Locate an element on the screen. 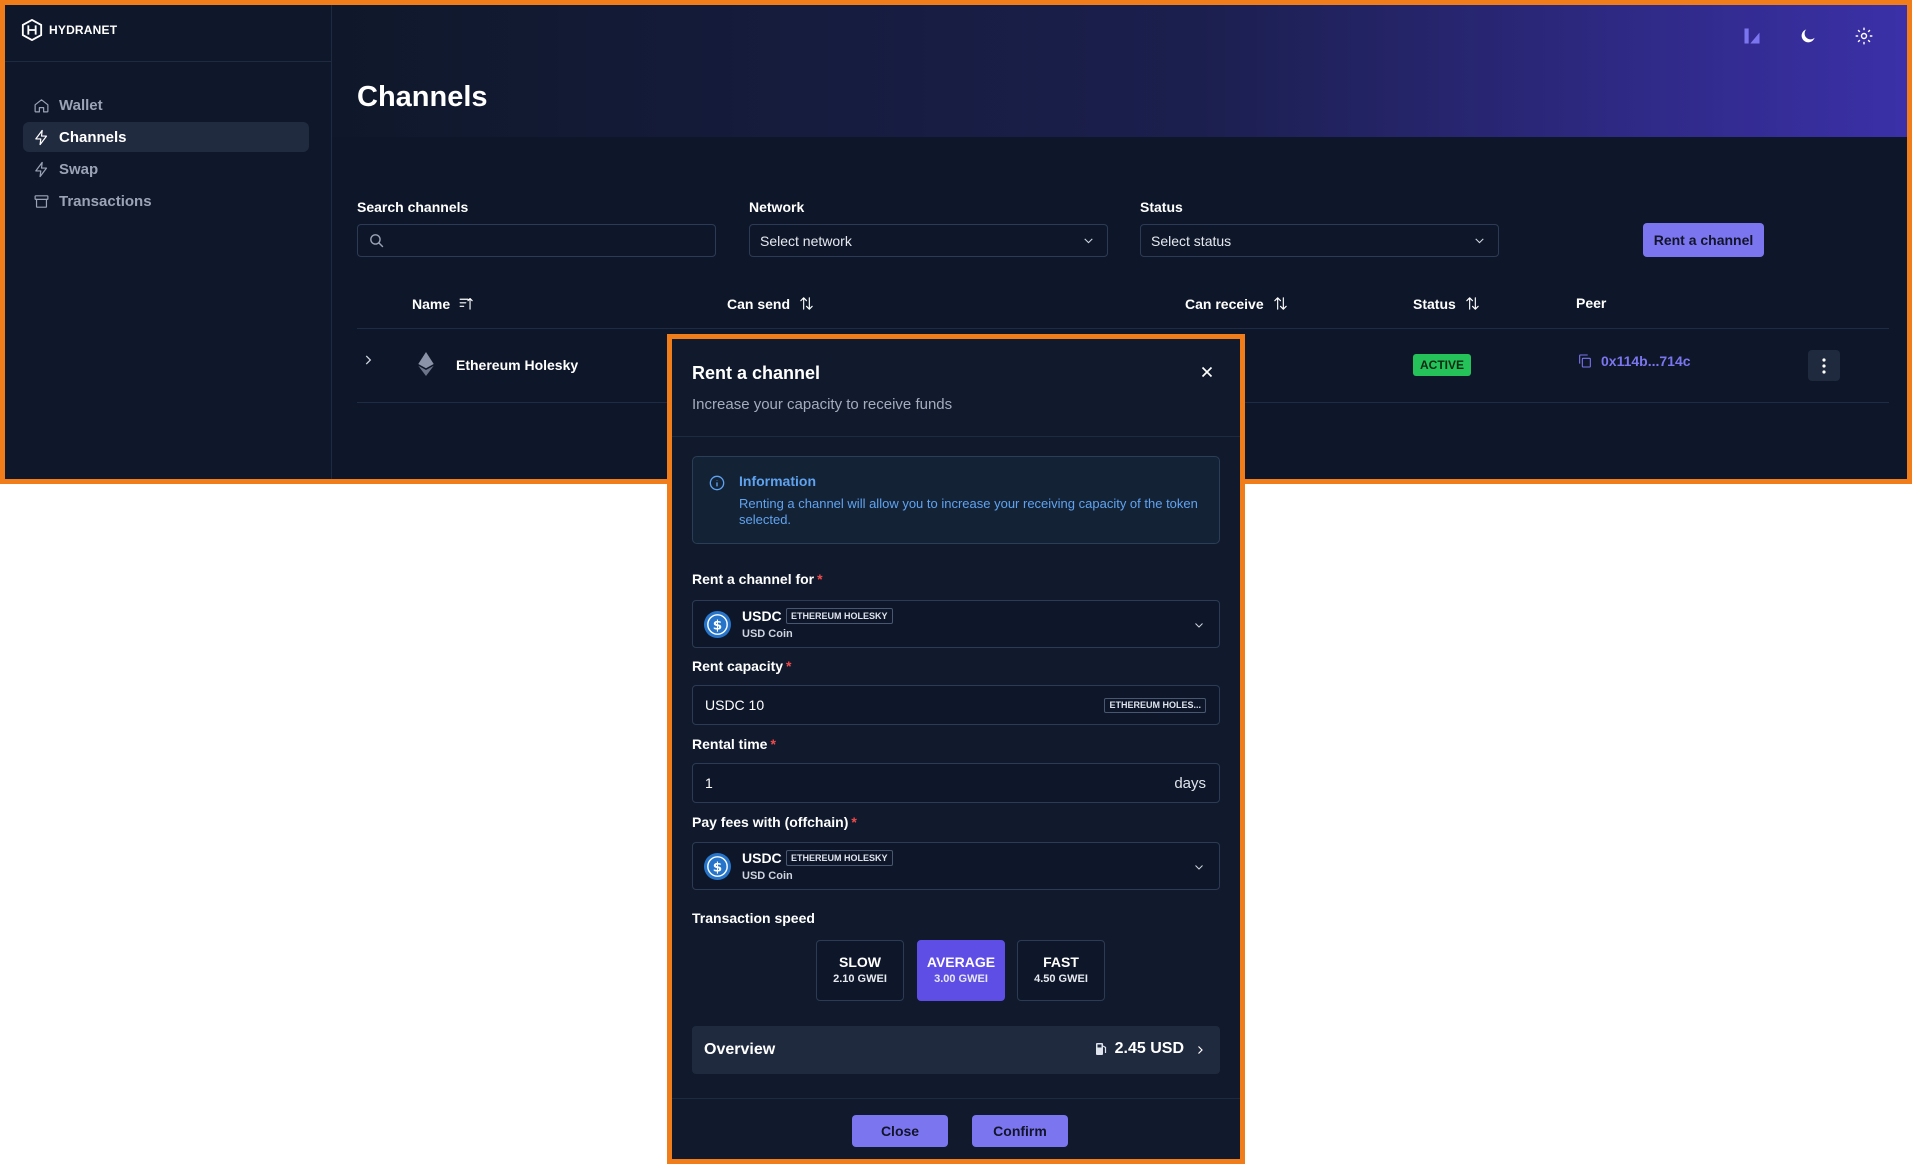  rental-time-input: 1 days is located at coordinates (956, 783).